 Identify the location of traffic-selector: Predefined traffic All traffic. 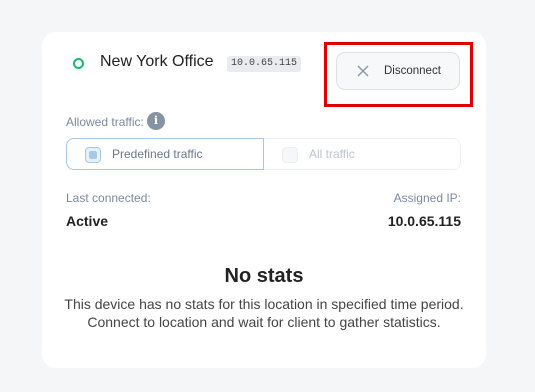
(263, 154).